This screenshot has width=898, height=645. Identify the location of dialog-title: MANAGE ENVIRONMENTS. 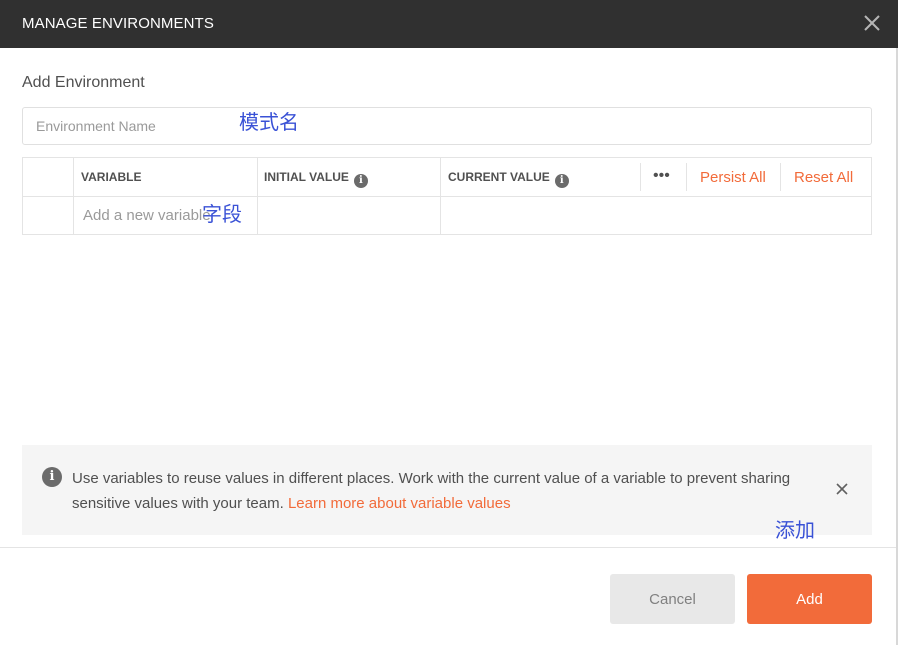
(118, 23).